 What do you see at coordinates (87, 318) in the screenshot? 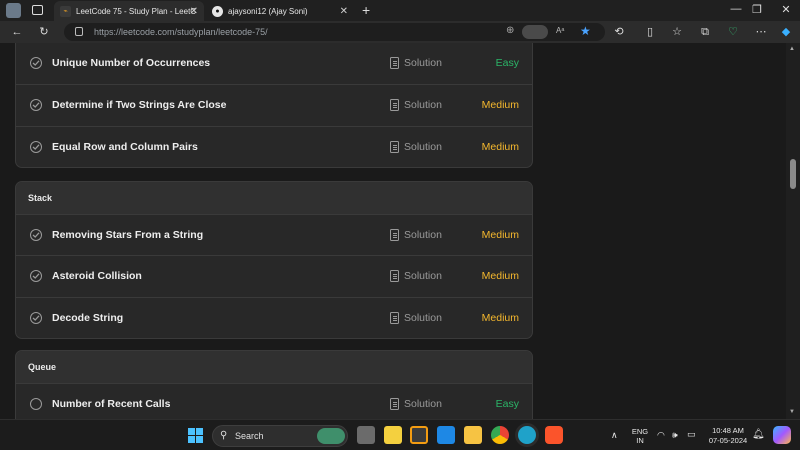
I see `problem-title: Decode String` at bounding box center [87, 318].